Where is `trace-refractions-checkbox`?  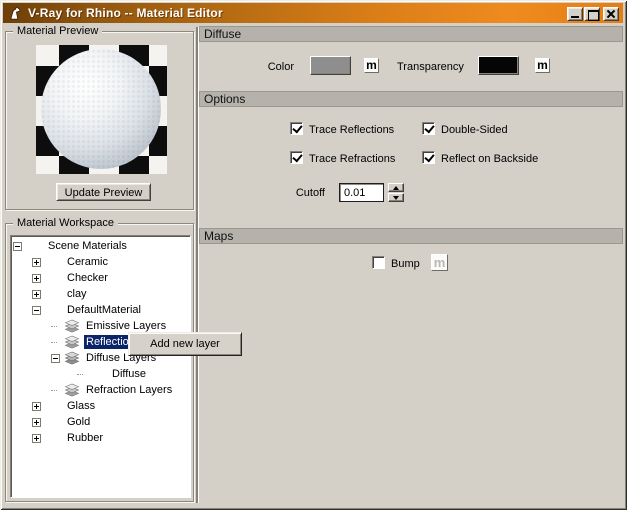
trace-refractions-checkbox is located at coordinates (296, 157).